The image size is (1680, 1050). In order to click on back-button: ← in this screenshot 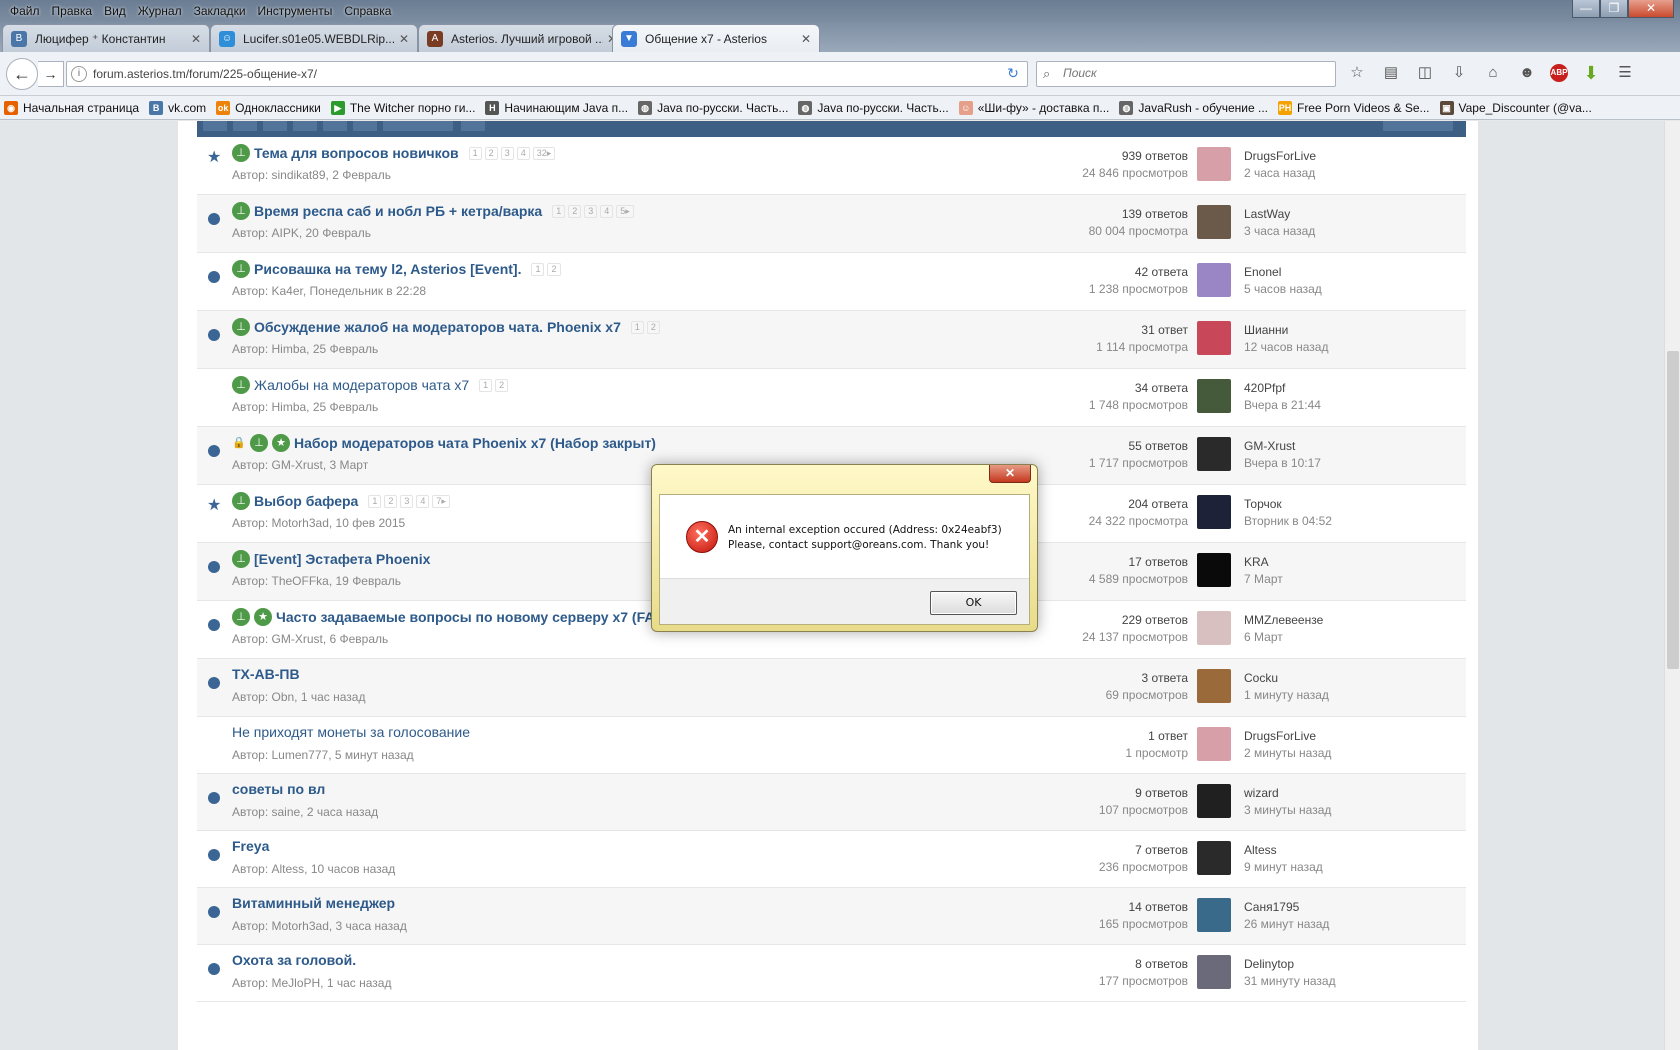, I will do `click(22, 74)`.